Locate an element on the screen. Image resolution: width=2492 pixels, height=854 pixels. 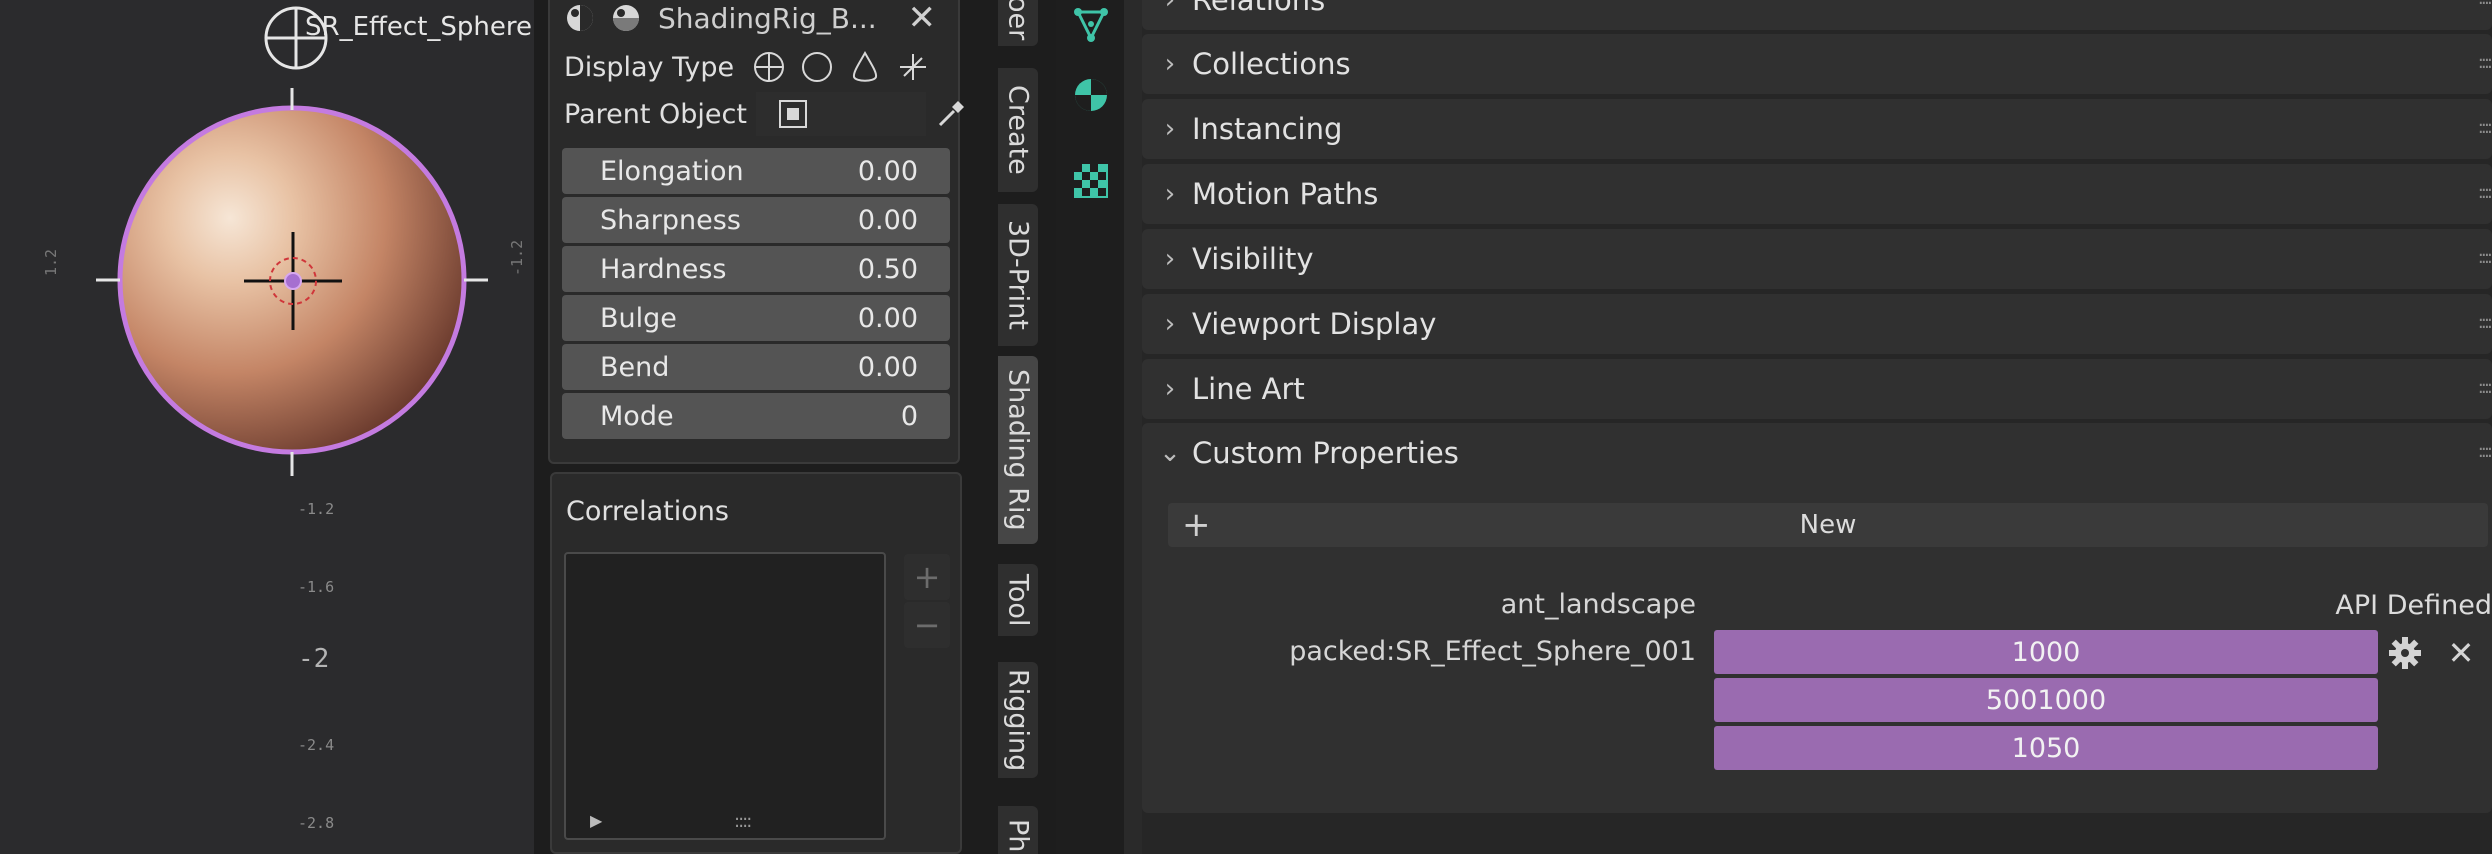
section-label: Line Art is located at coordinates (1248, 389).